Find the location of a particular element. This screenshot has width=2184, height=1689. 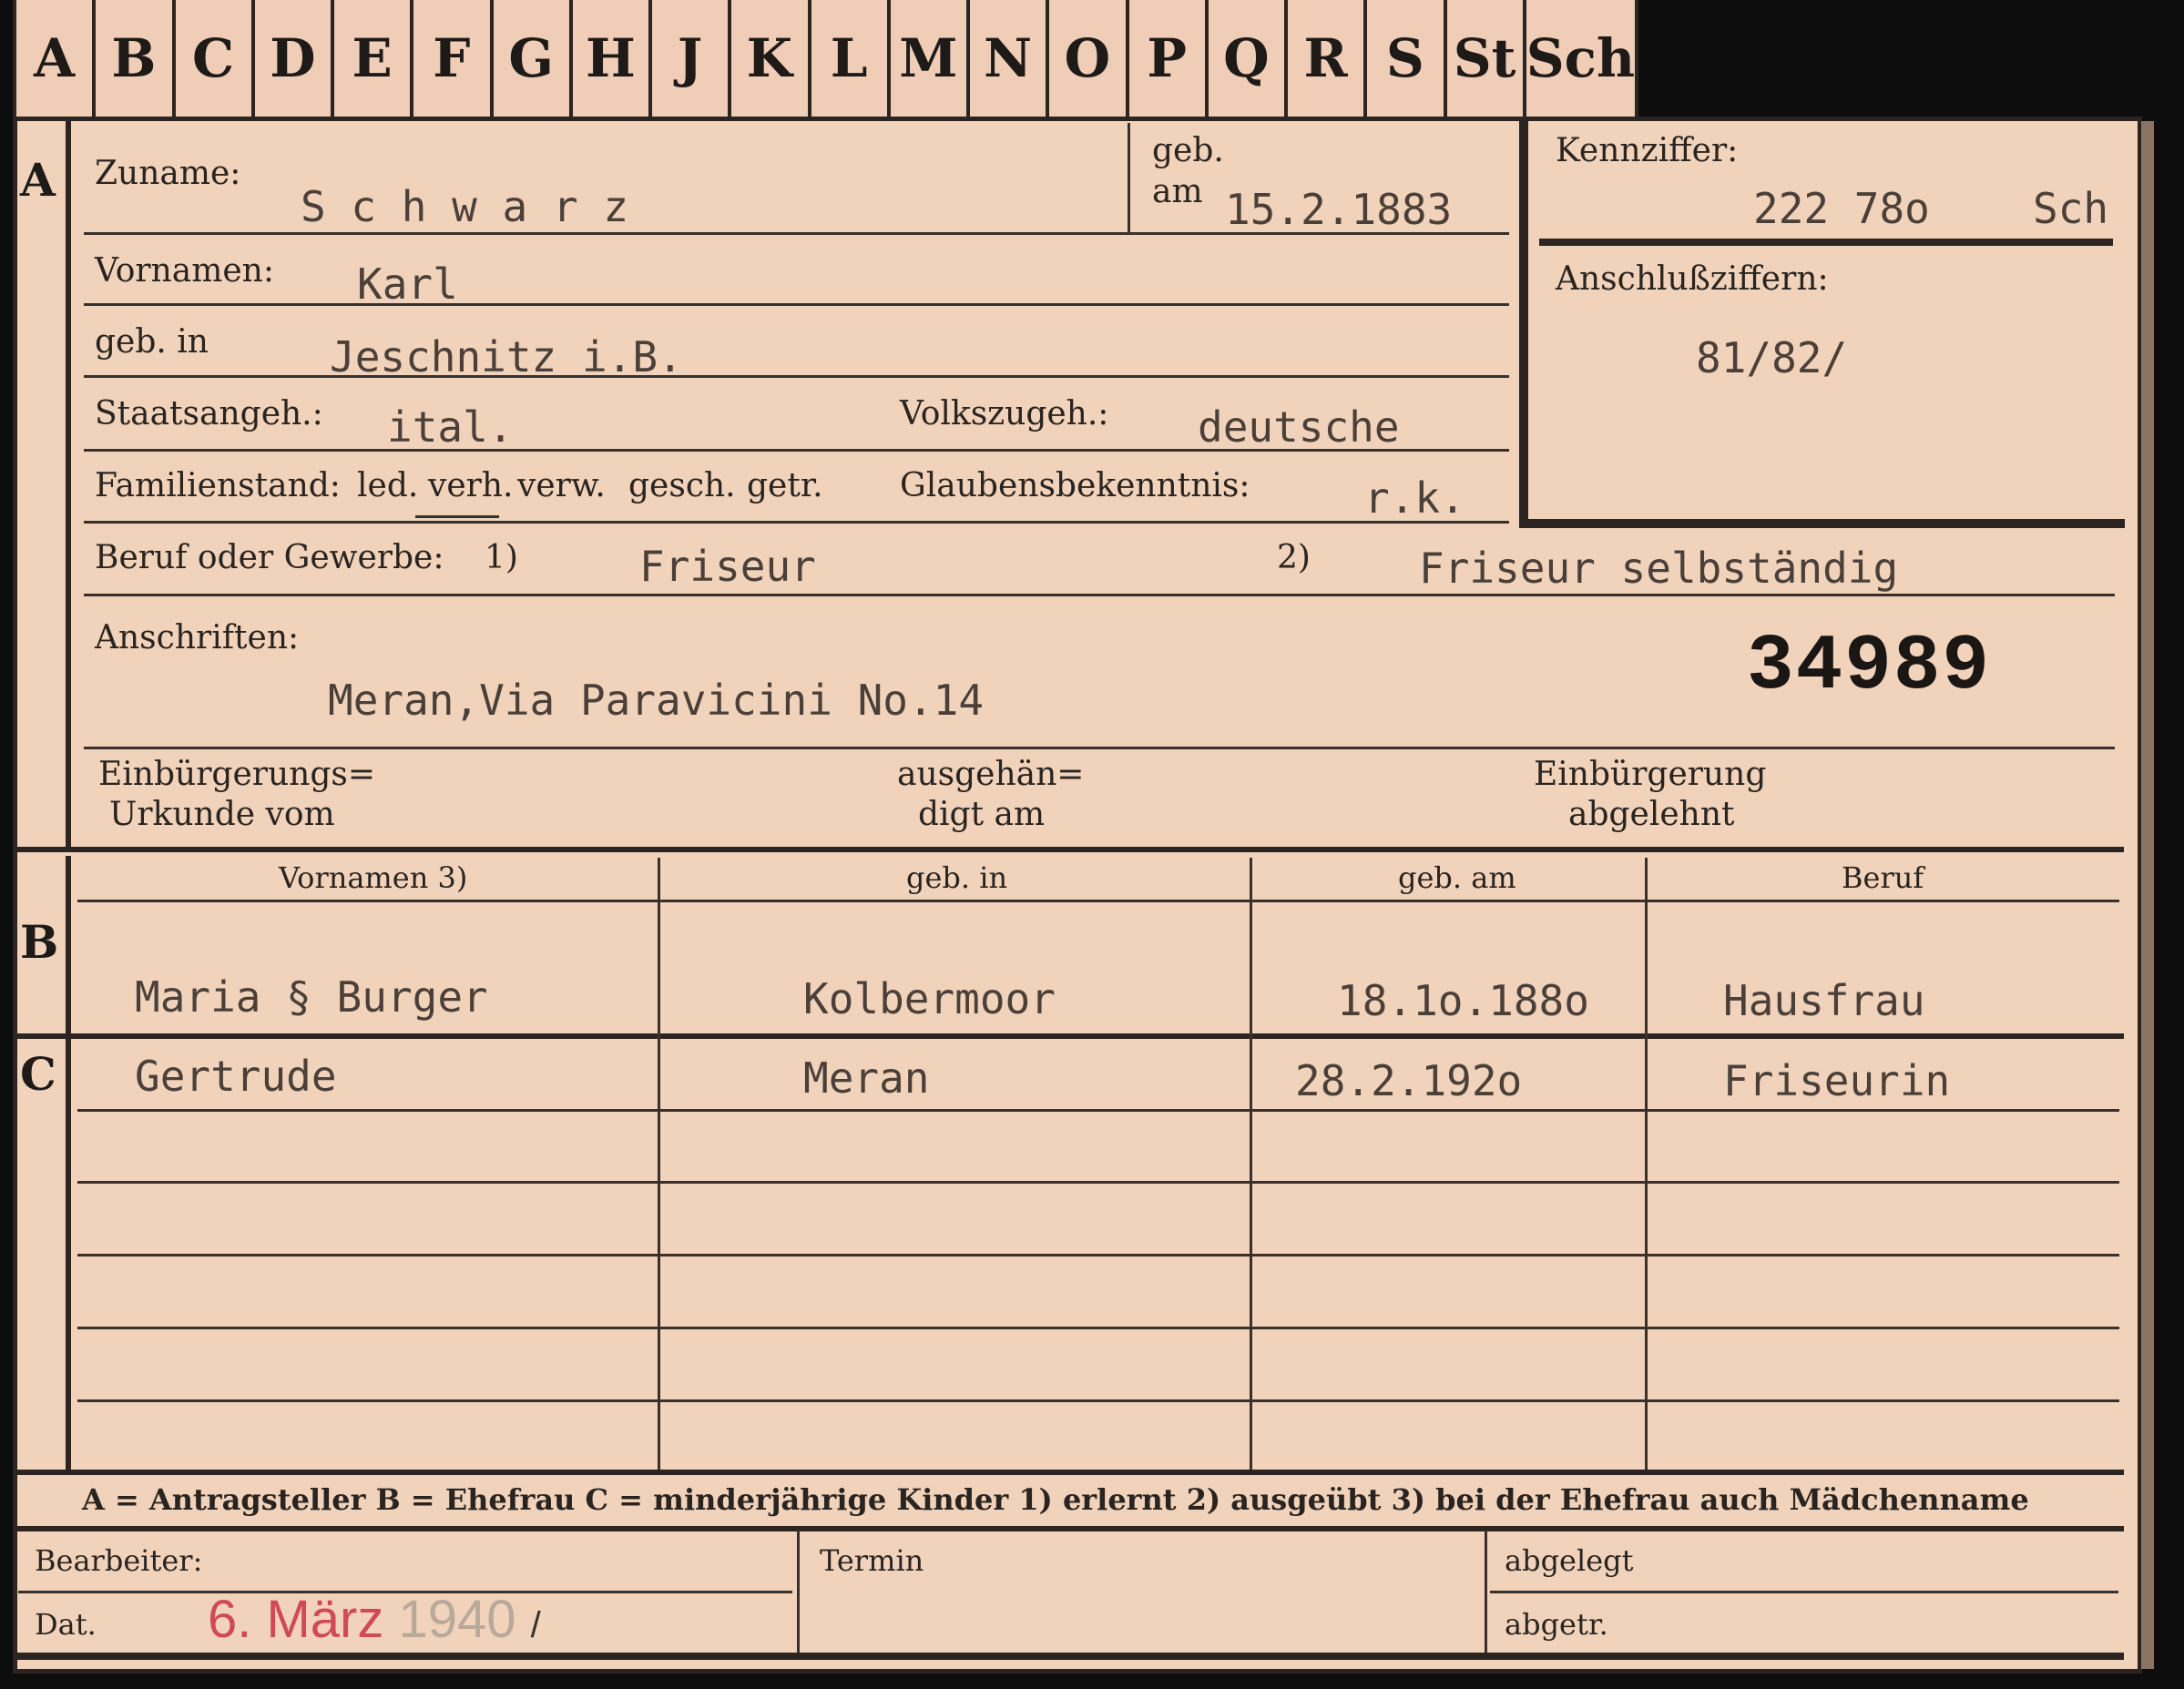

selected-underline is located at coordinates (457, 516).